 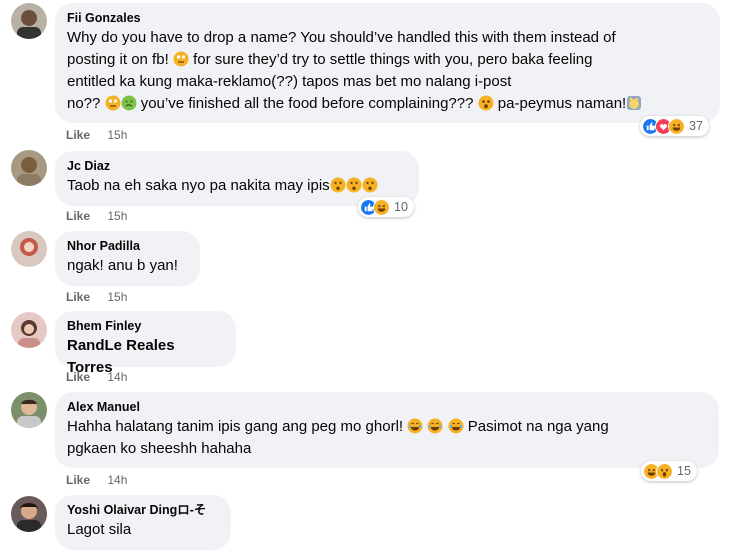 What do you see at coordinates (237, 166) in the screenshot?
I see `commenter-name: Jc Diaz` at bounding box center [237, 166].